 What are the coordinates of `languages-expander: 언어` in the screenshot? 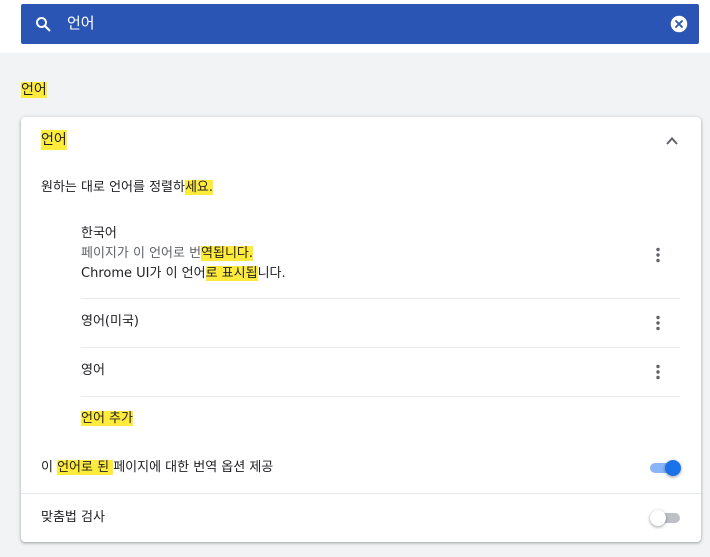 It's located at (361, 141).